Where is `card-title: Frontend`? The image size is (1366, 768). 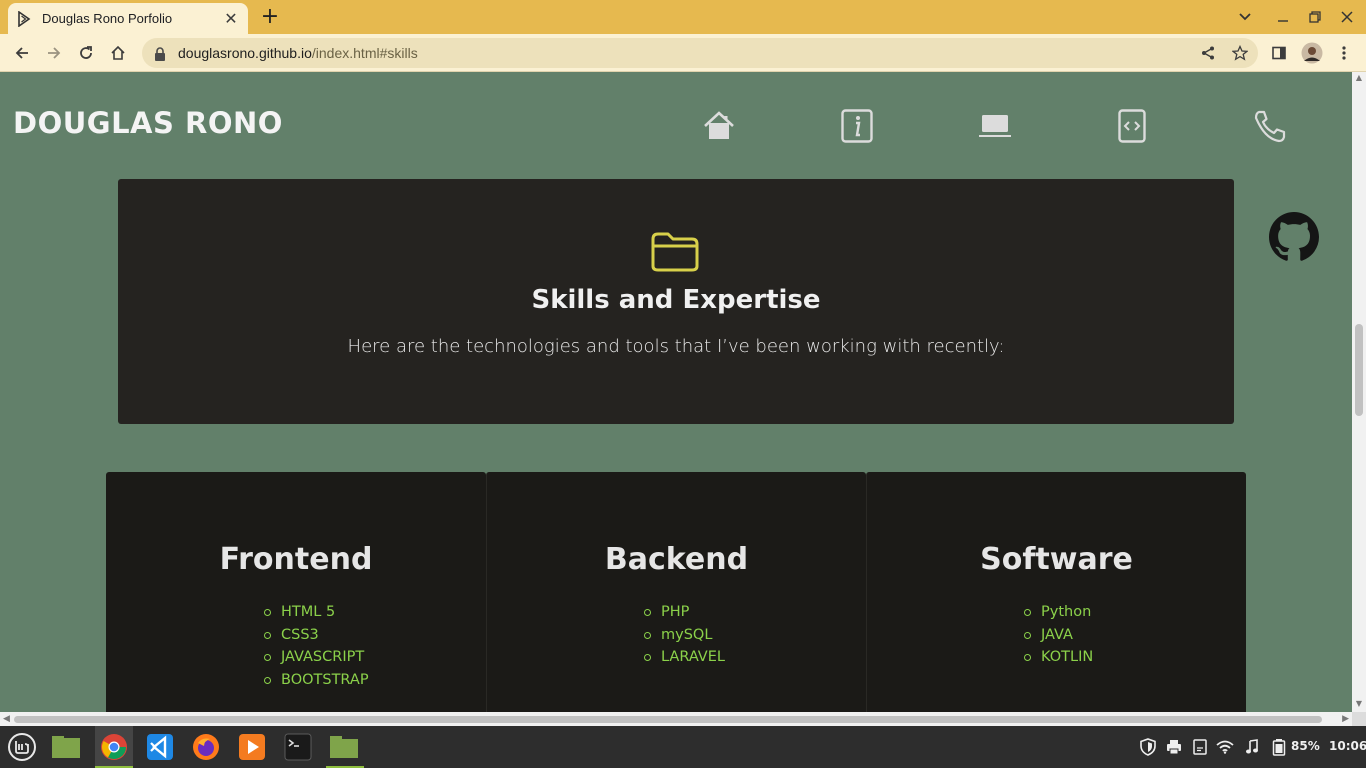 card-title: Frontend is located at coordinates (296, 559).